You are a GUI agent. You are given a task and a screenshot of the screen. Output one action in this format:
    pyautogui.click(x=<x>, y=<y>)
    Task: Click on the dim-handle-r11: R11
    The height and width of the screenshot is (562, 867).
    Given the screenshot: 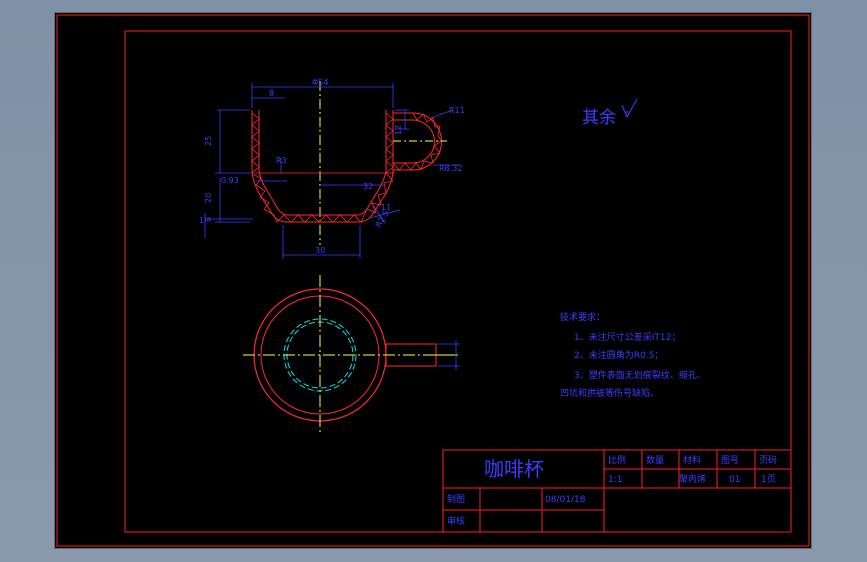 What is the action you would take?
    pyautogui.click(x=457, y=110)
    